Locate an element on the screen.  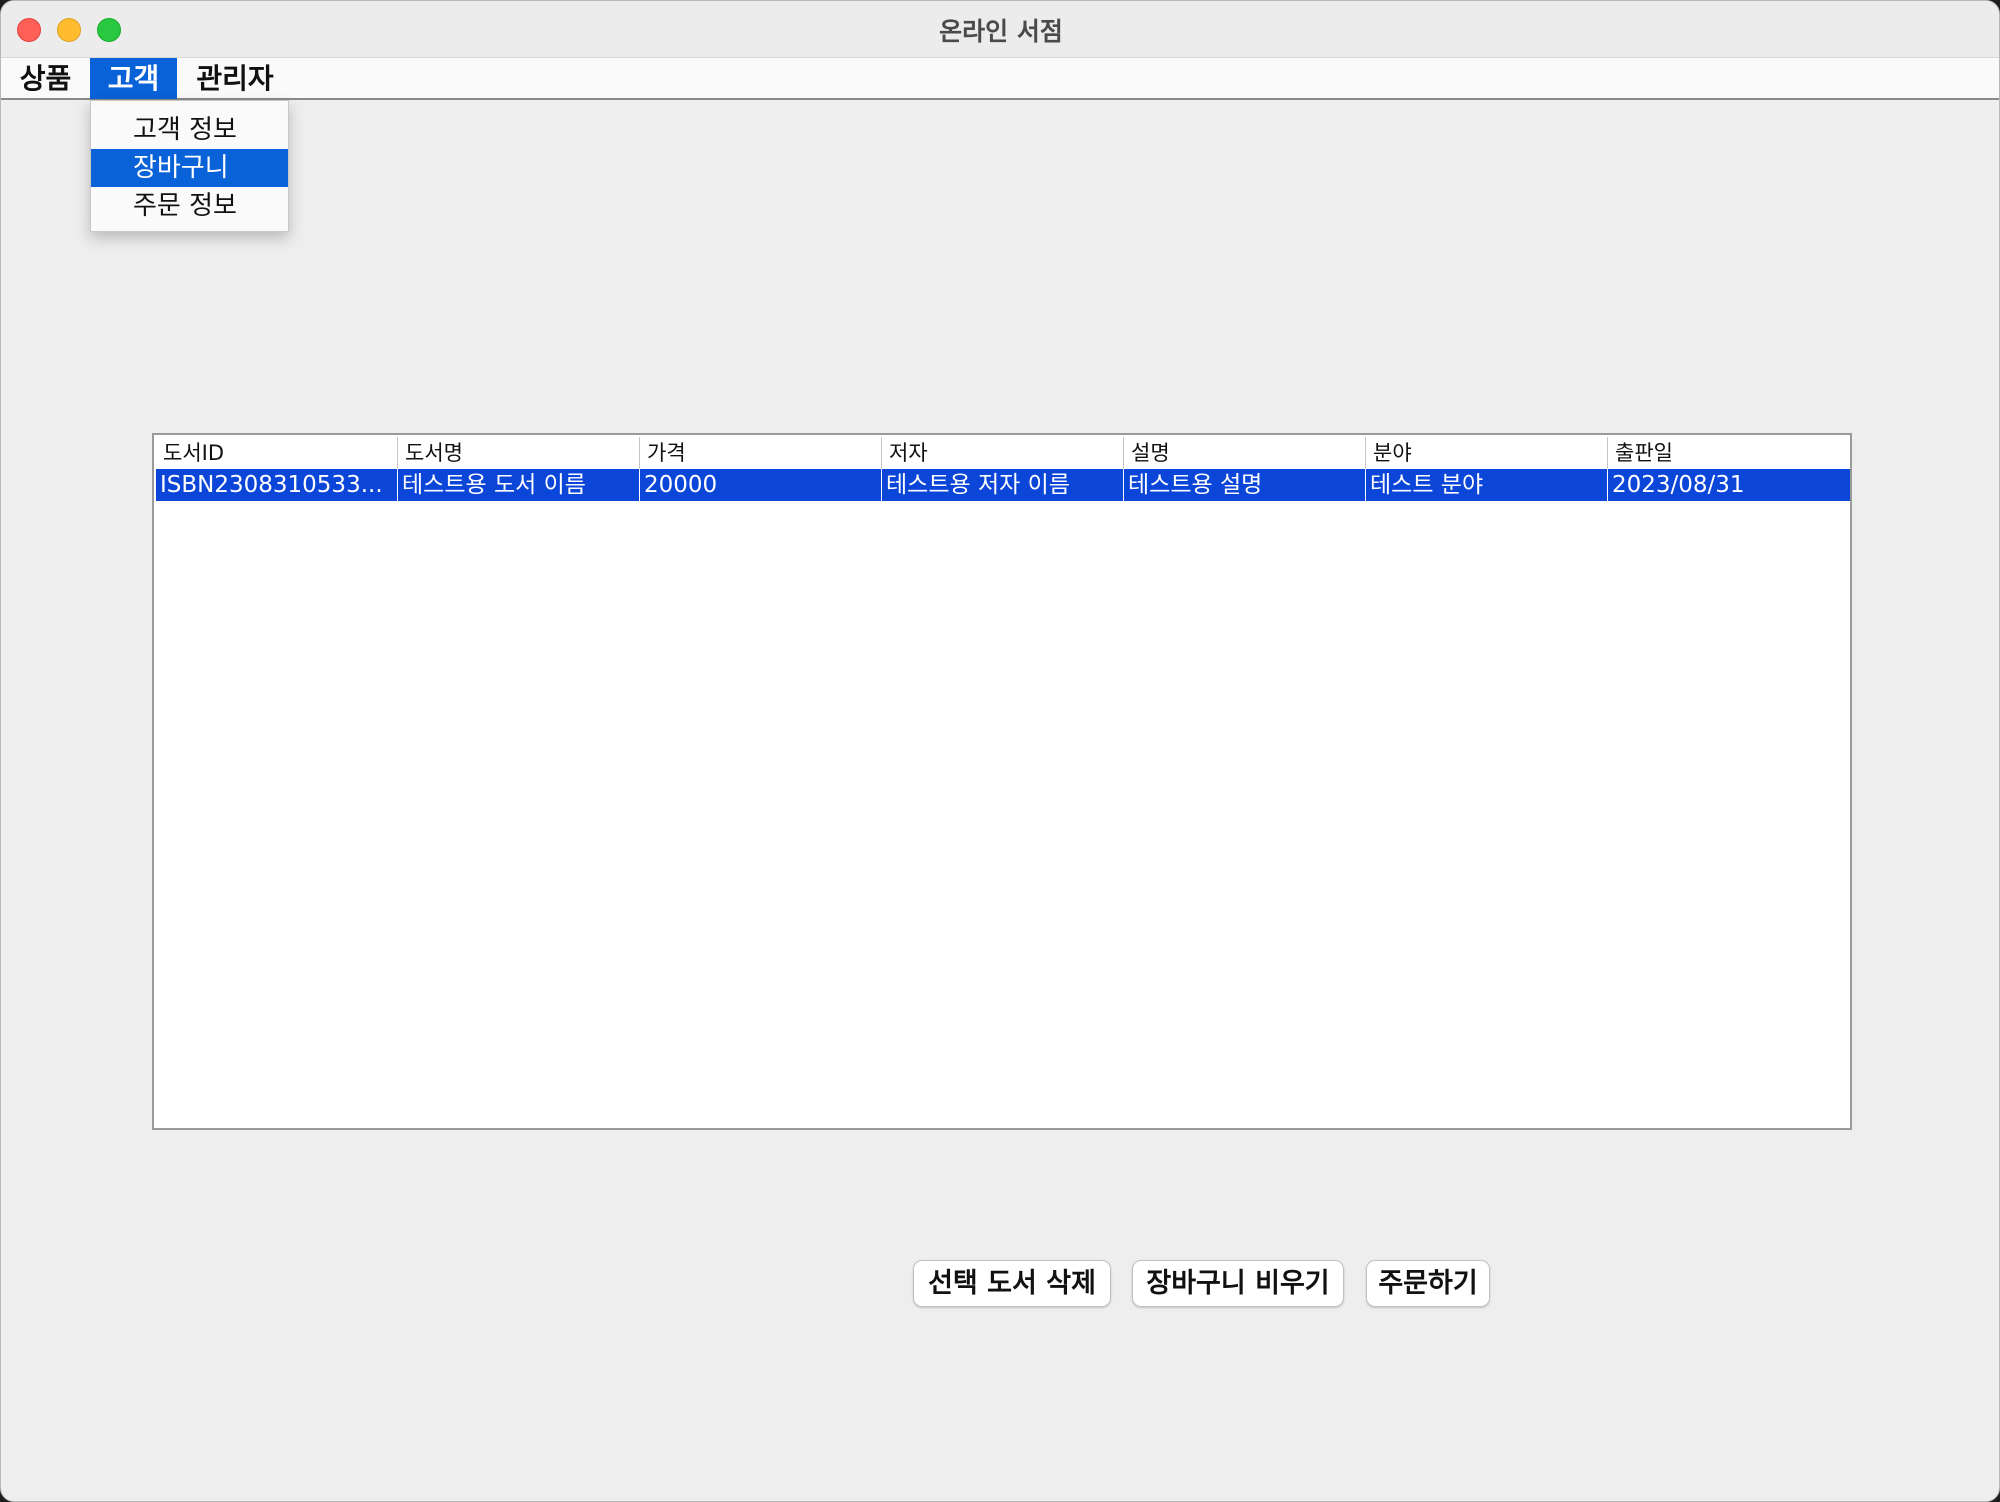
delete-selected-book-button: 선택 도서 삭제 is located at coordinates (1012, 1283).